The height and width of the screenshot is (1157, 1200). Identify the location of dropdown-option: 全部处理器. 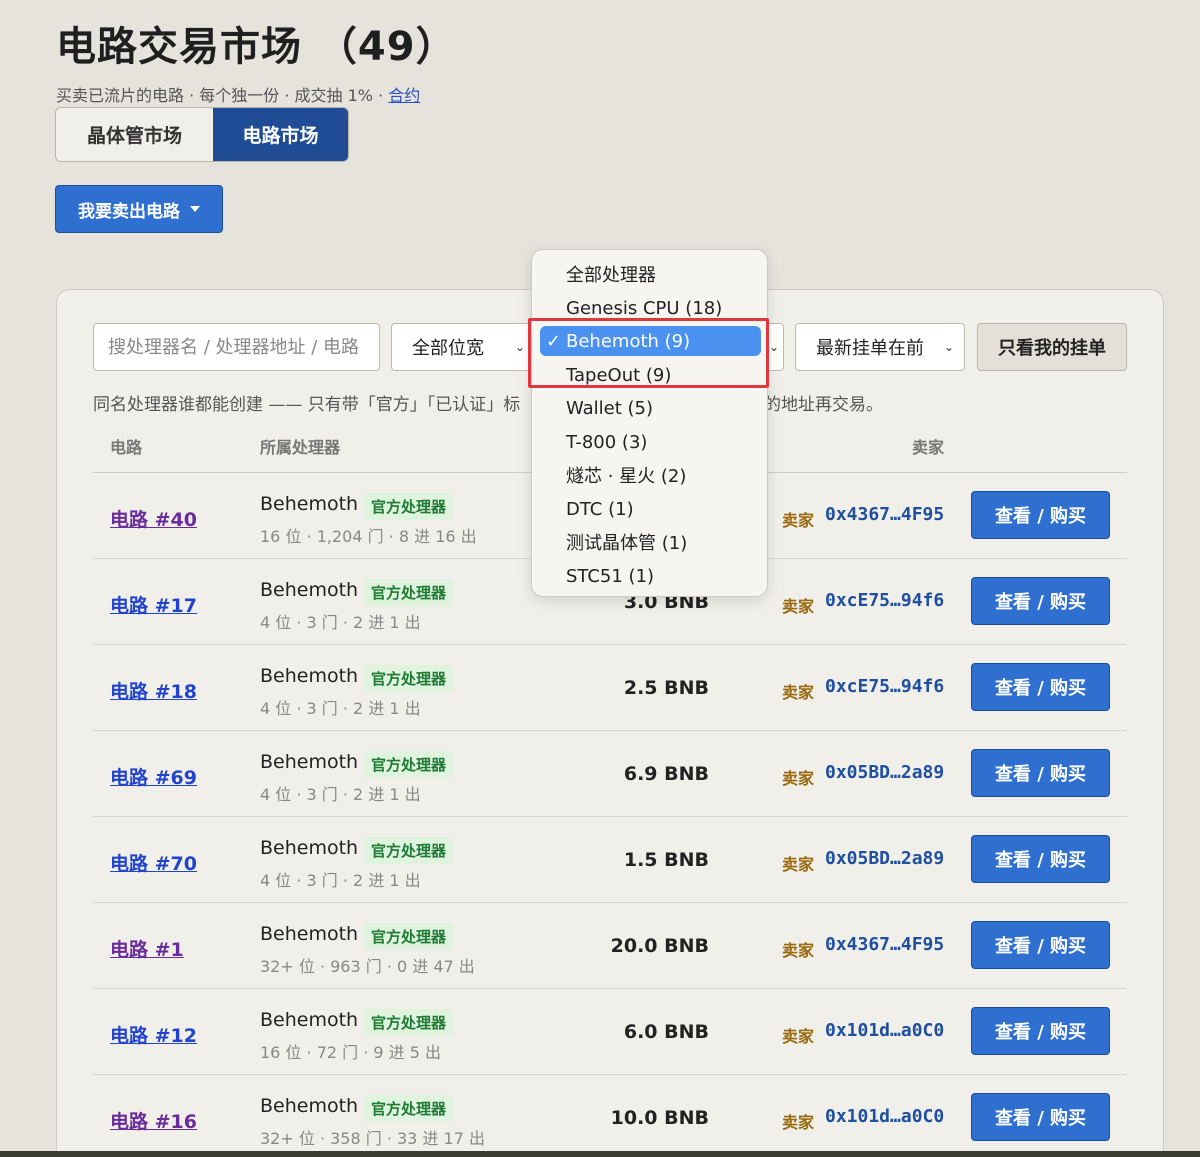
(650, 274).